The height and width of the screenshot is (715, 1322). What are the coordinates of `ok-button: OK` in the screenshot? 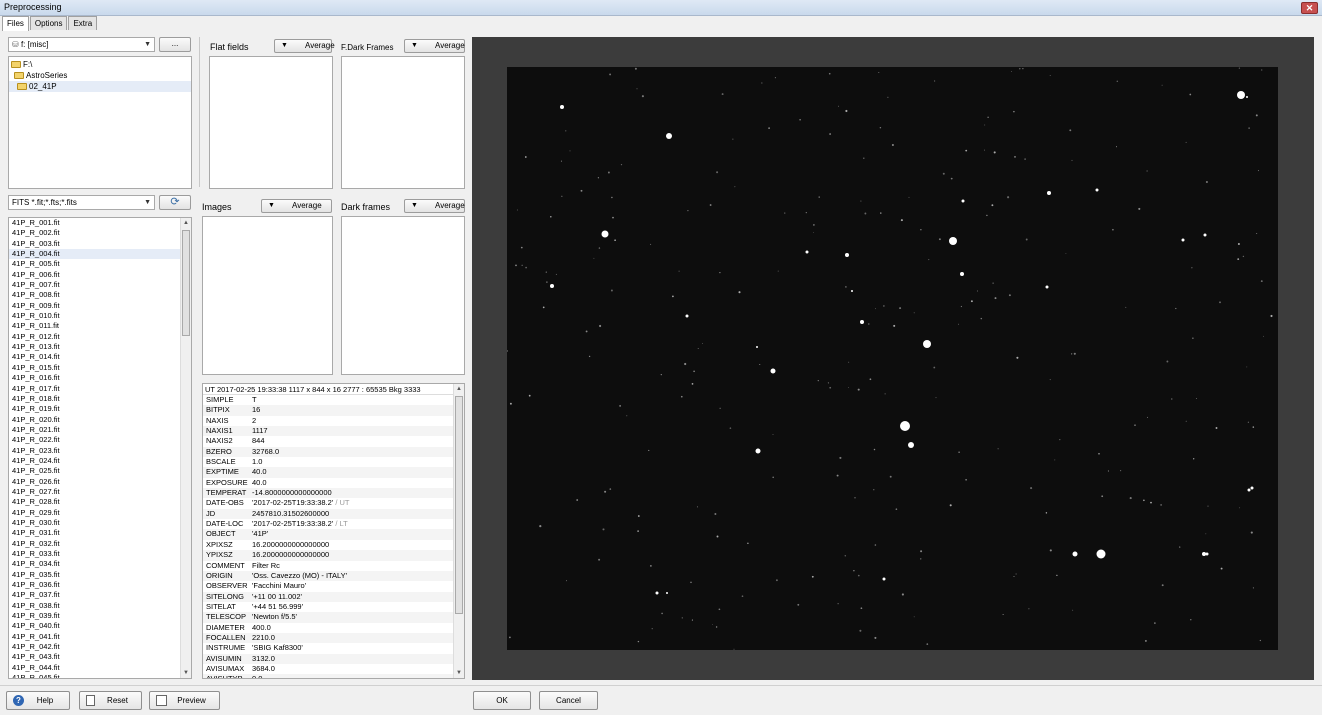 It's located at (502, 700).